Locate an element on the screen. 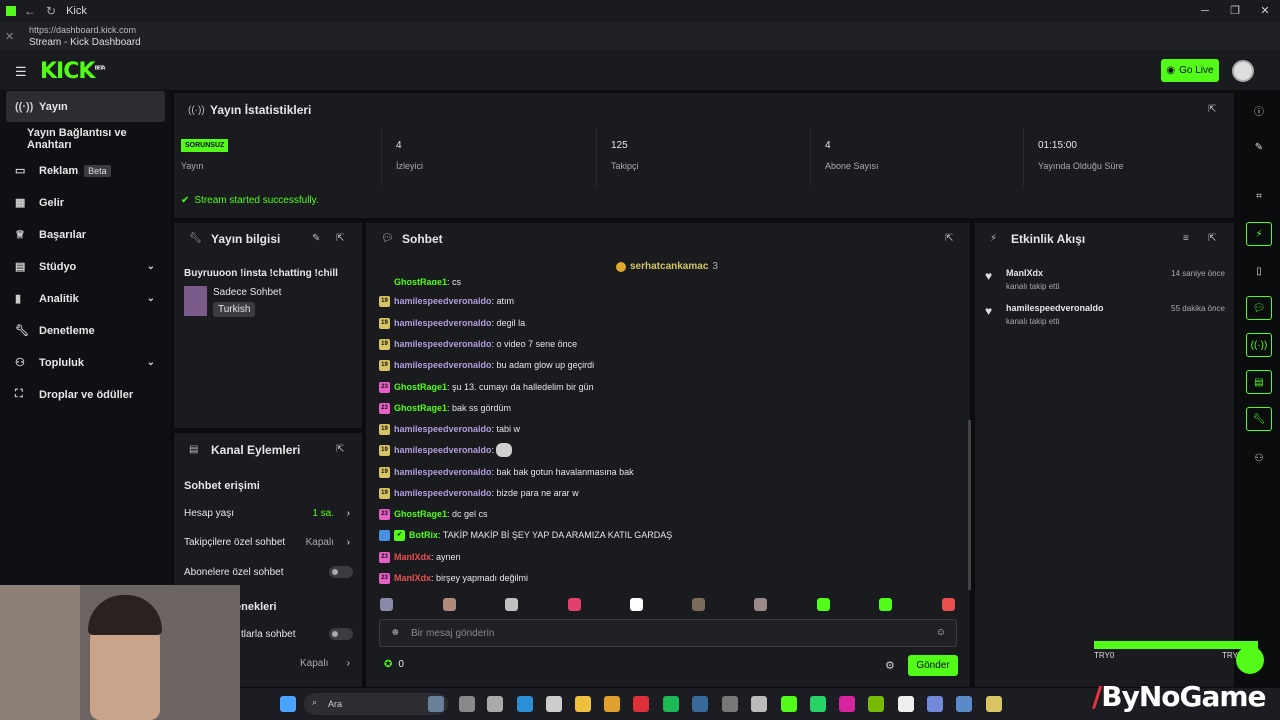  document-icon: ▯ is located at coordinates (1259, 271).